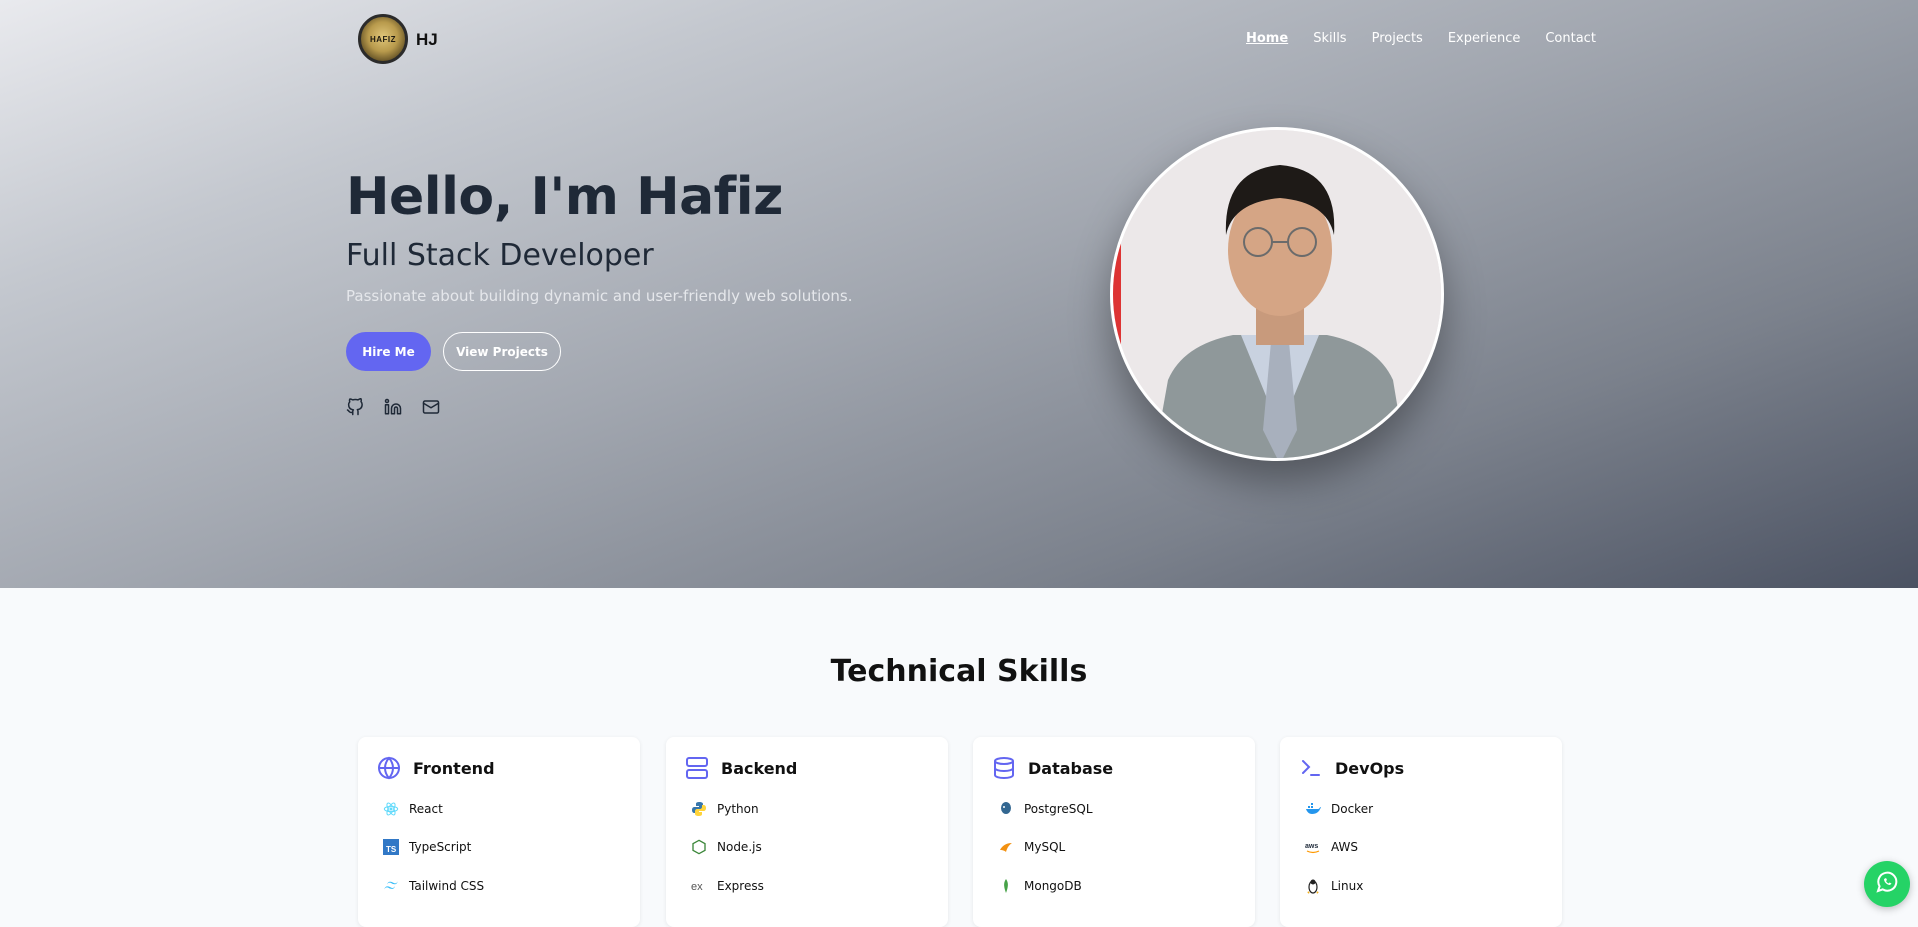  I want to click on skill-label: Linux, so click(1347, 886).